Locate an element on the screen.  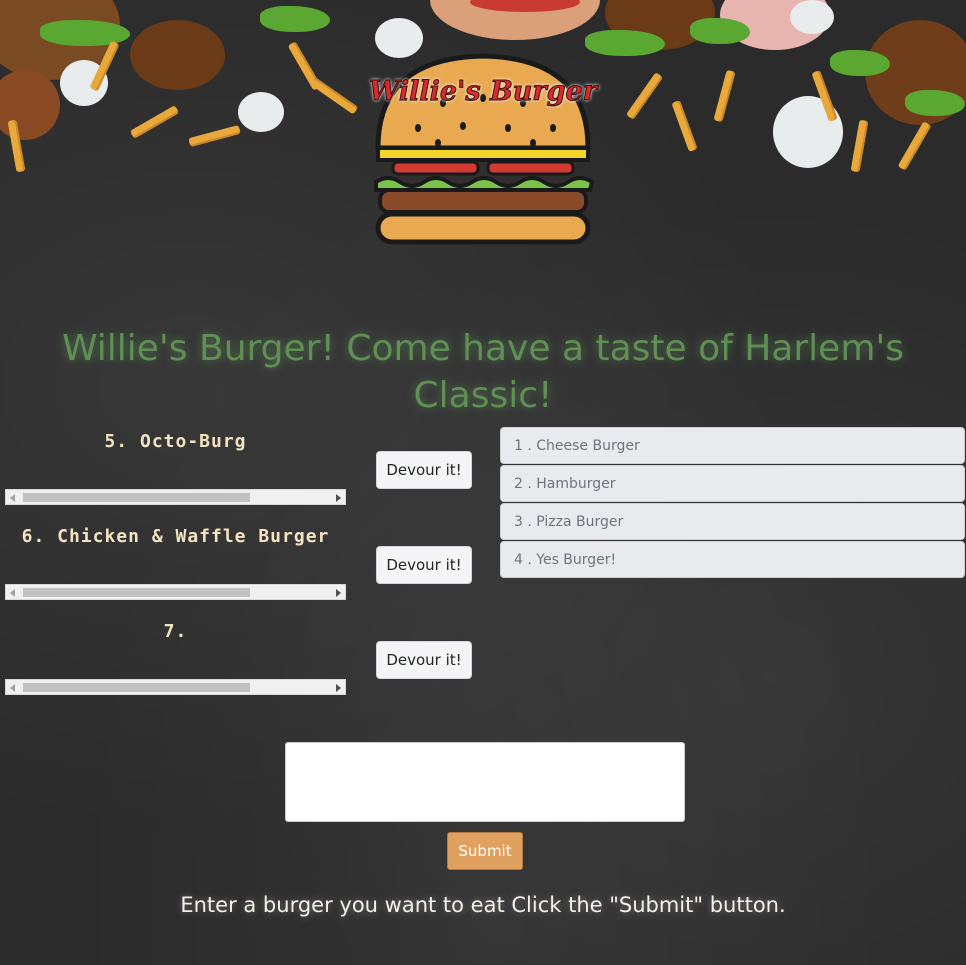
list-item: 1 . Cheese Burger is located at coordinates (732, 445).